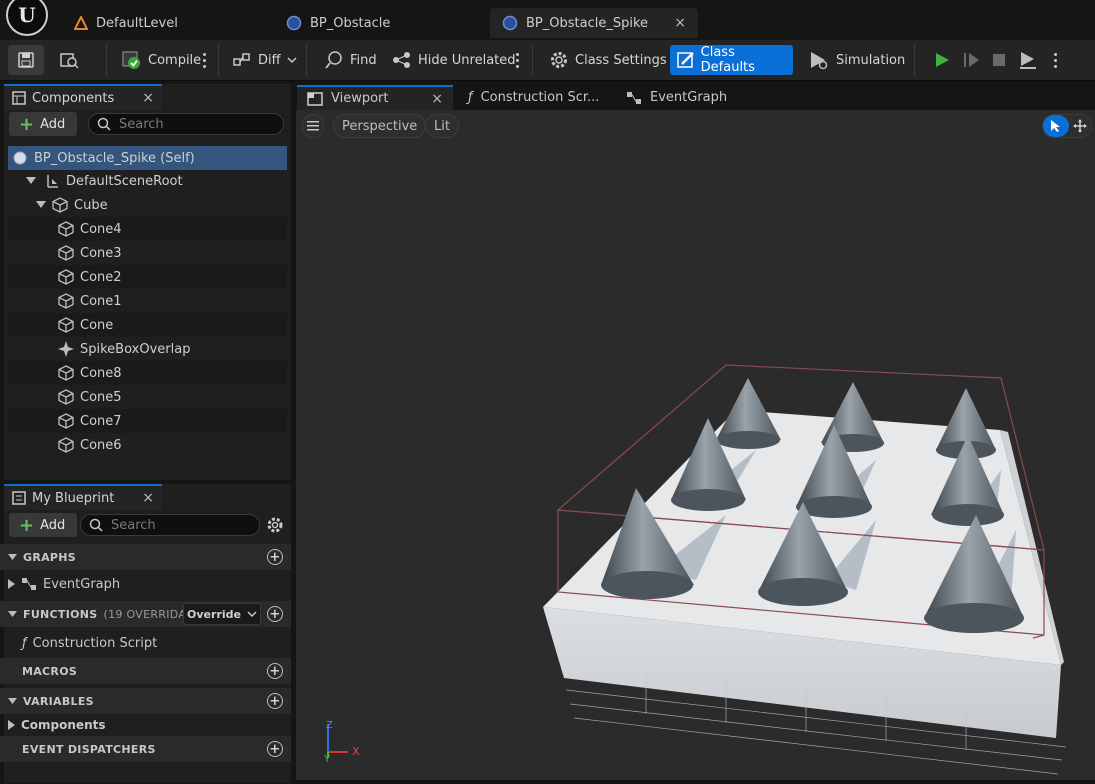 This screenshot has height=784, width=1095. I want to click on override-dropdown: Override, so click(222, 614).